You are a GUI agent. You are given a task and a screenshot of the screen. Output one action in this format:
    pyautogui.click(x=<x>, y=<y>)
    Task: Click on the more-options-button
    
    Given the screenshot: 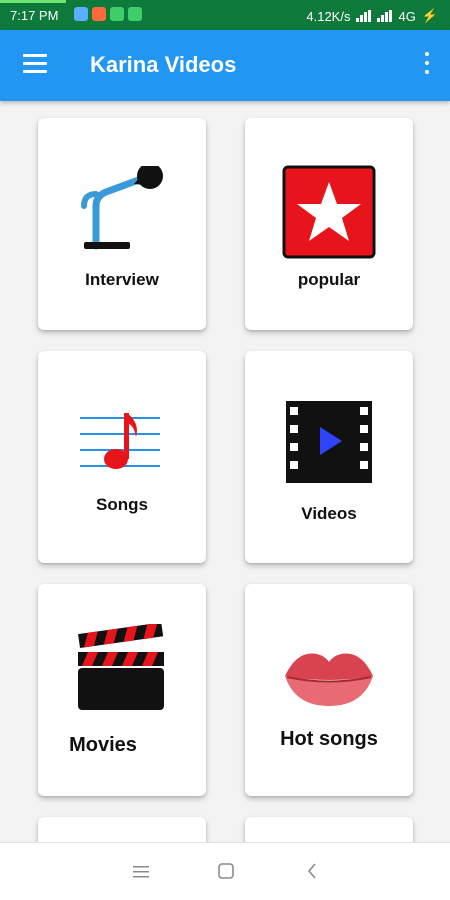 What is the action you would take?
    pyautogui.click(x=427, y=65)
    